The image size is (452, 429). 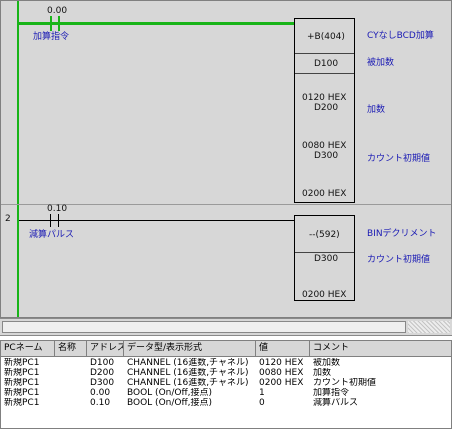 I want to click on operand3-result: 0200 HEX, so click(x=324, y=194).